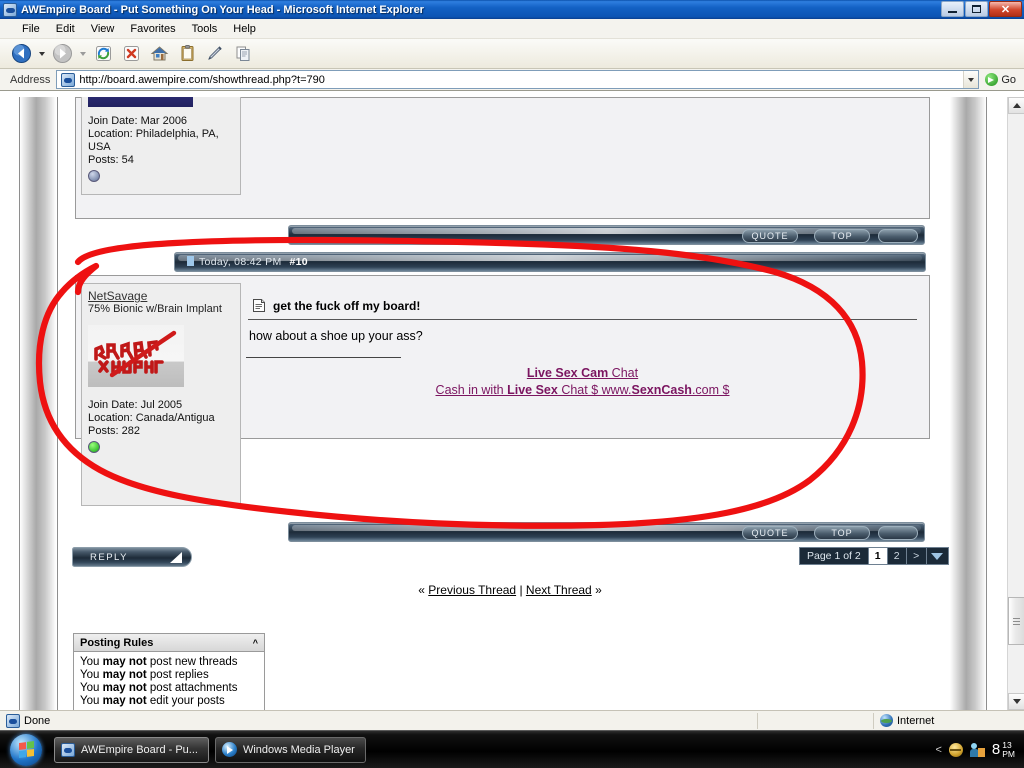  What do you see at coordinates (244, 29) in the screenshot?
I see `menu-item-help: Help` at bounding box center [244, 29].